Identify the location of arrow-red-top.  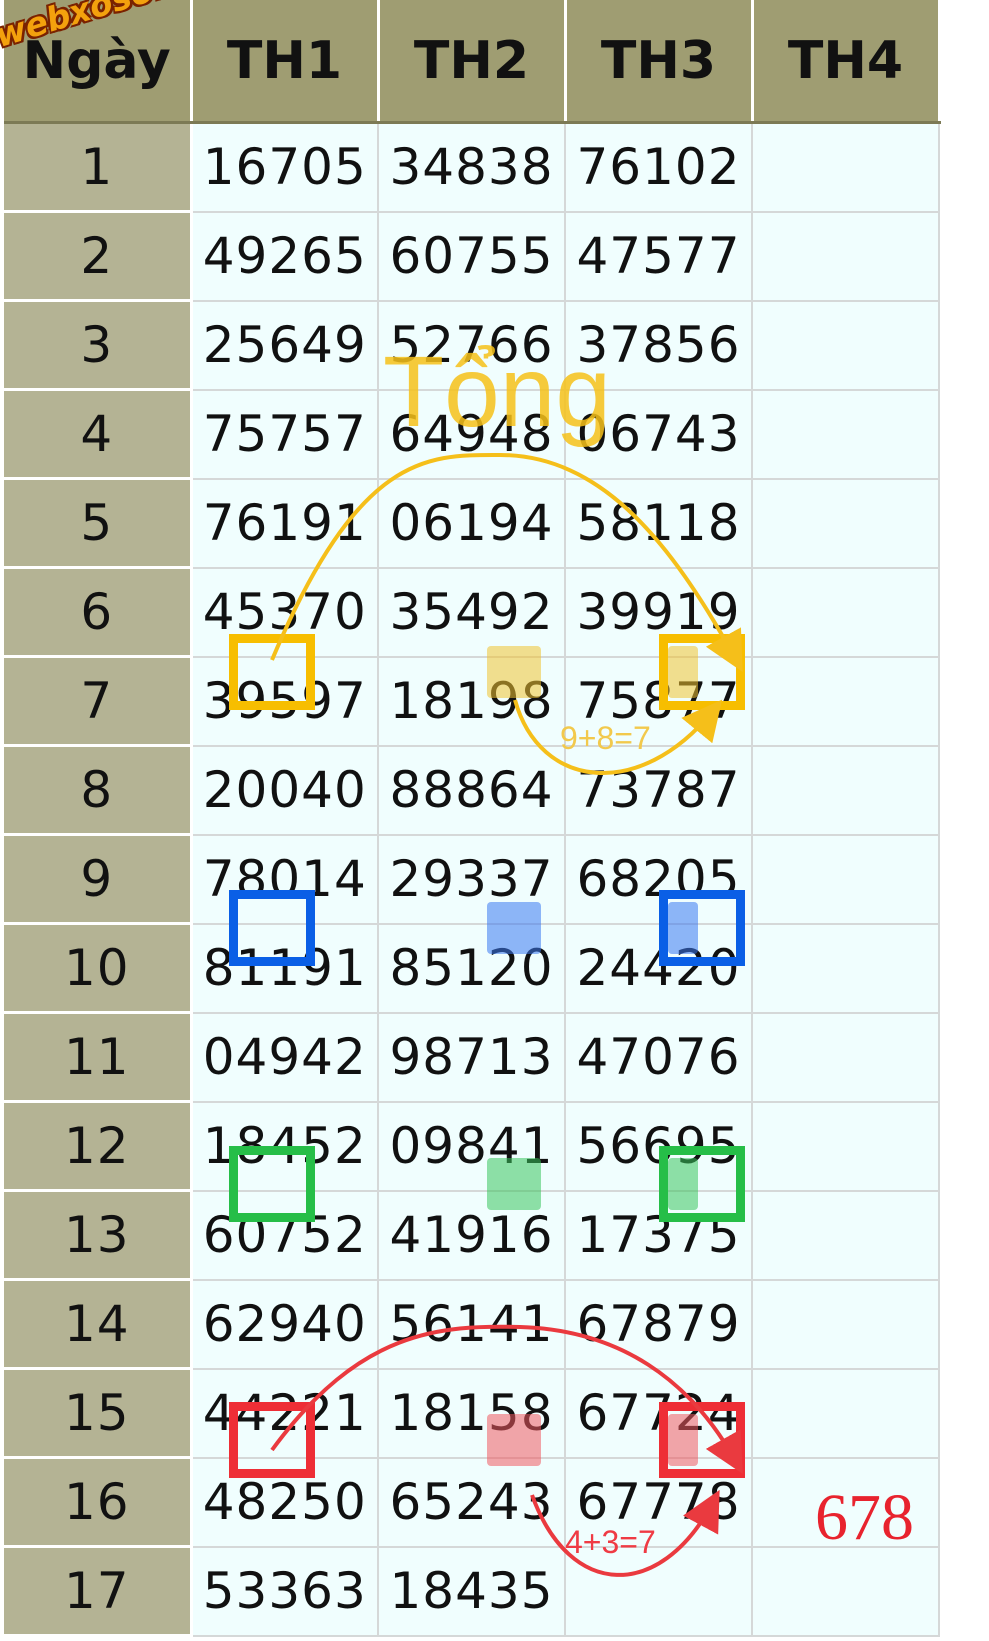
(506, 1399).